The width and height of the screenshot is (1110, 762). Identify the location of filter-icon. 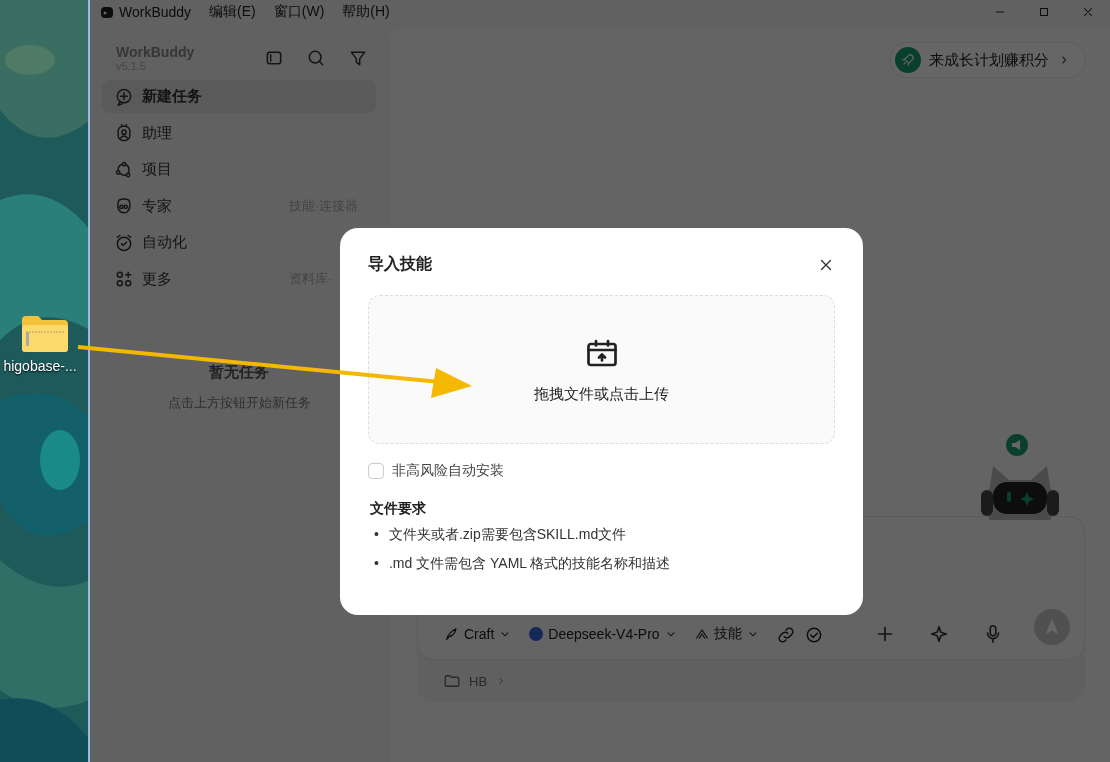
(358, 58).